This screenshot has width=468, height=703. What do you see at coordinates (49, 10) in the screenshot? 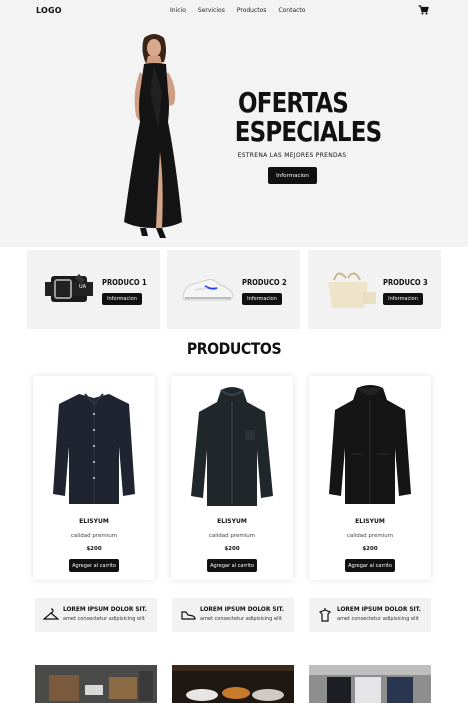
I see `logo: LOGO` at bounding box center [49, 10].